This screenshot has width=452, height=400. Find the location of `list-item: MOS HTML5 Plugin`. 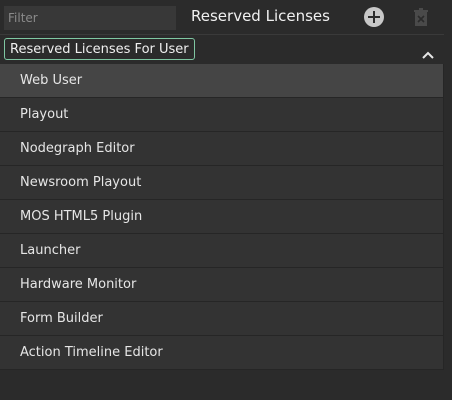

list-item: MOS HTML5 Plugin is located at coordinates (222, 217).